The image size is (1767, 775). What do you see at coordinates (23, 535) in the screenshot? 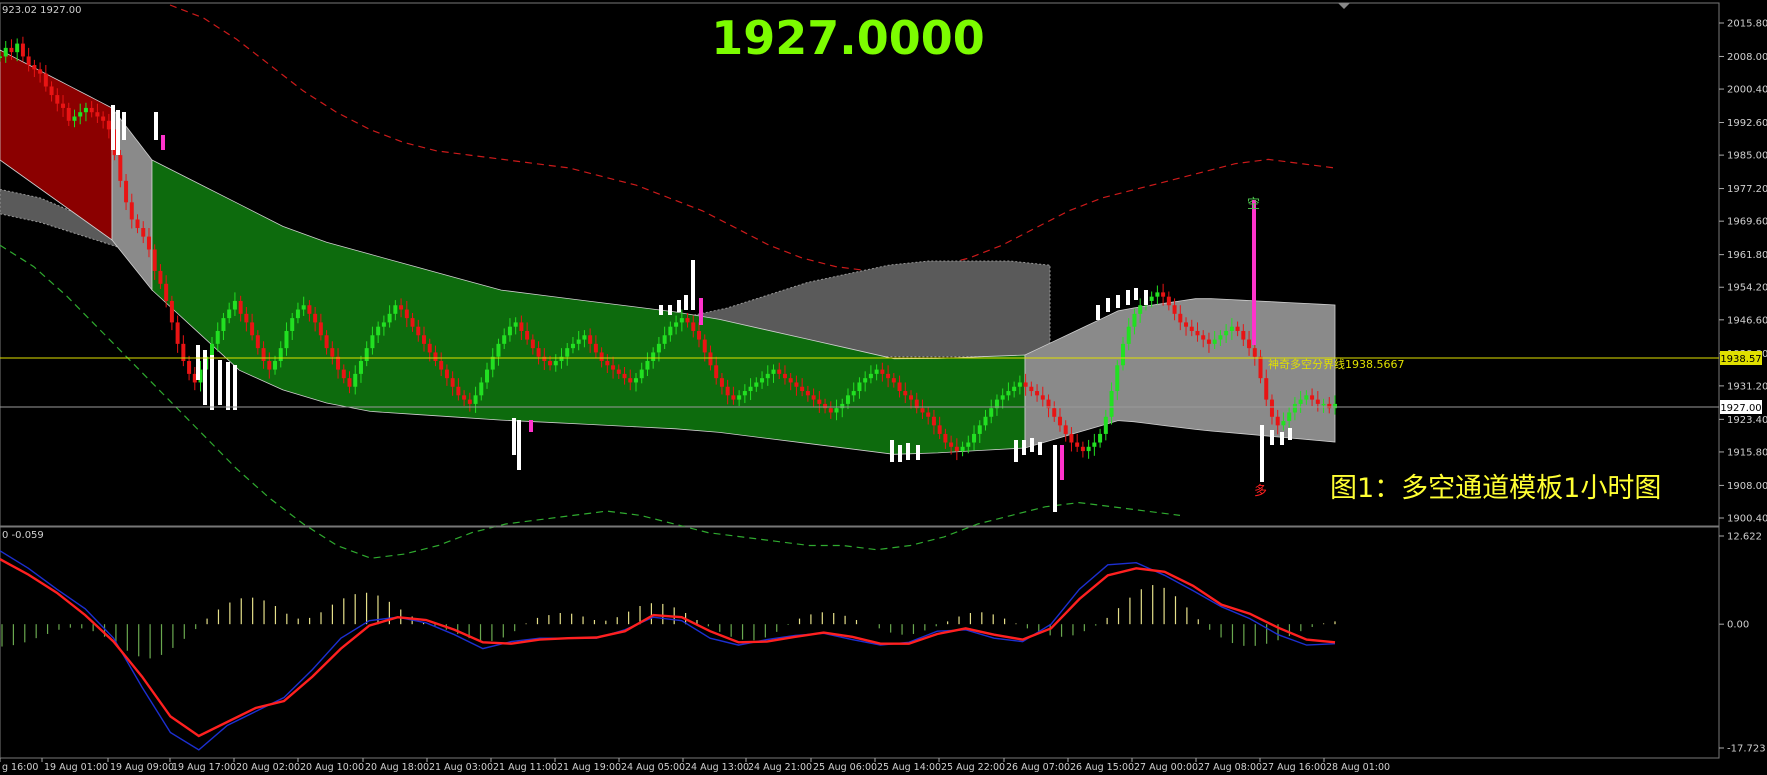
I see `macd-header: 0 -0.059` at bounding box center [23, 535].